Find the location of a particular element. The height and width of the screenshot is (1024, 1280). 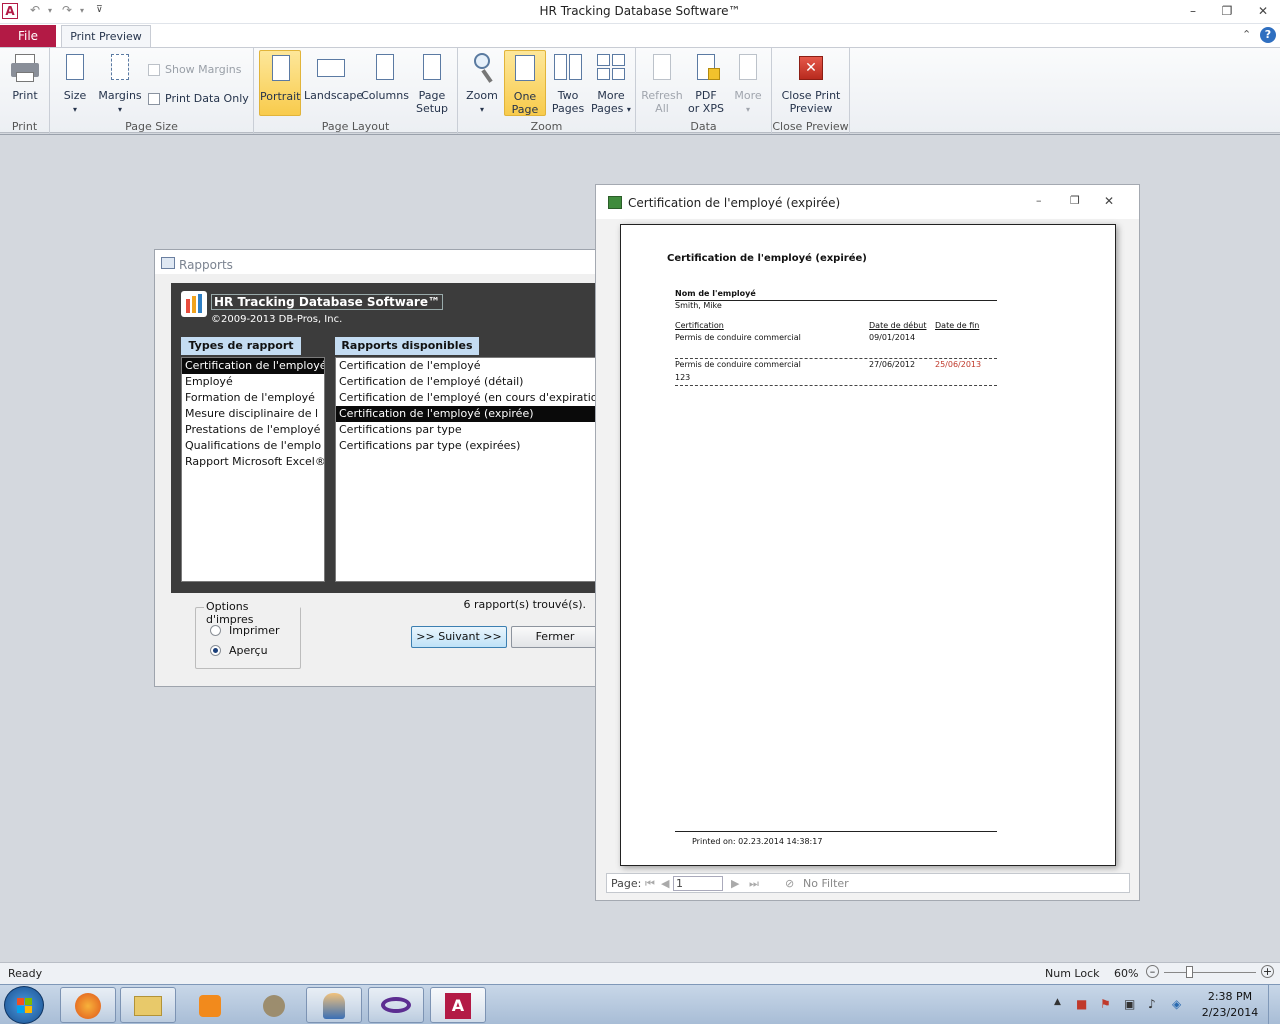

taskbar-app-gimp is located at coordinates (274, 1005).